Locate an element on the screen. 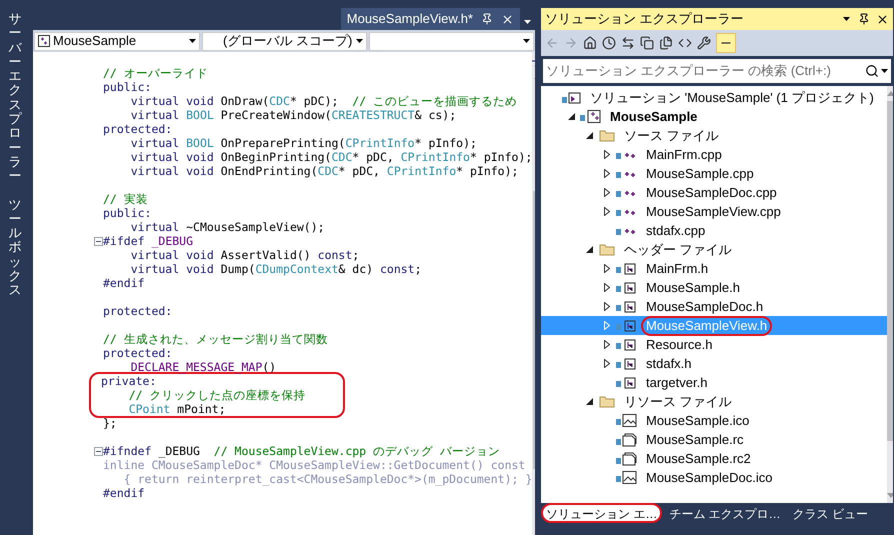 The image size is (894, 535). item-label: MouseSample.rc2 is located at coordinates (698, 459).